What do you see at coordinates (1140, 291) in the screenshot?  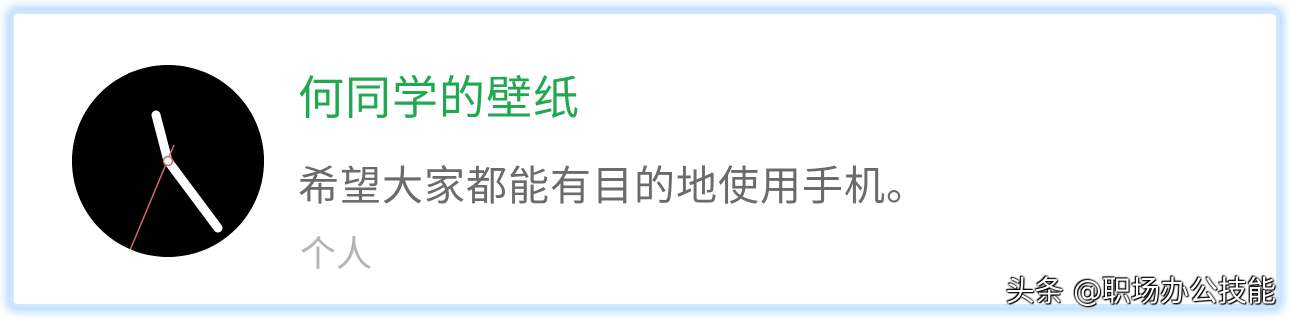 I see `watermark: 头条 @职场办公技能` at bounding box center [1140, 291].